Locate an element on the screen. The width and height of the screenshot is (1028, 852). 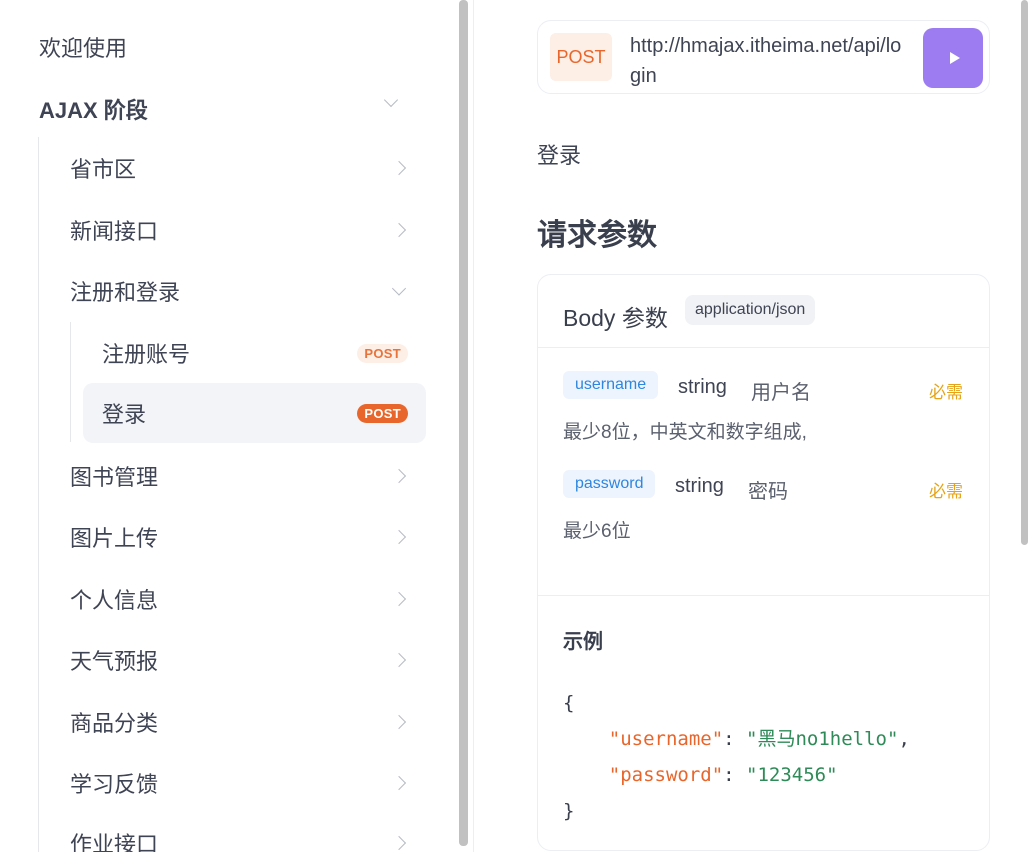
sidebar-item-label: 新闻接口 is located at coordinates (114, 231).